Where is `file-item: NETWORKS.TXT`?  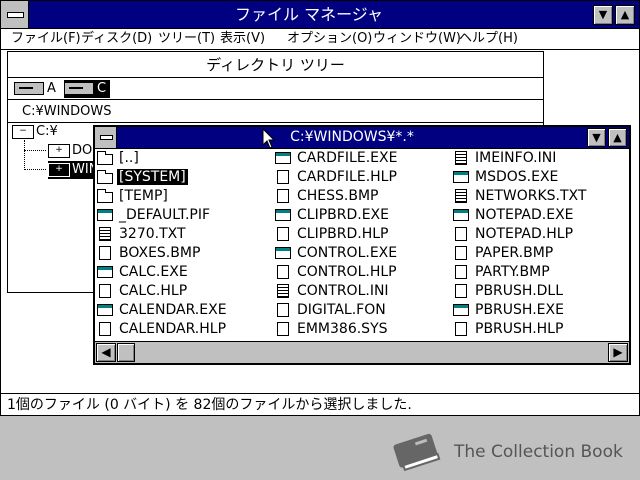
file-item: NETWORKS.TXT is located at coordinates (540, 196).